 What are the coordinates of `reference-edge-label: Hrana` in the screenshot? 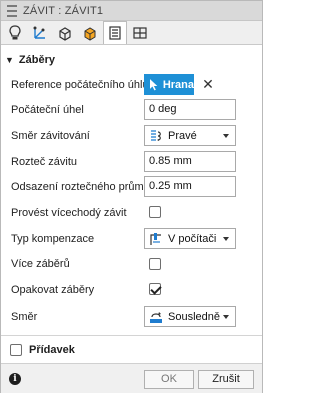 It's located at (178, 84).